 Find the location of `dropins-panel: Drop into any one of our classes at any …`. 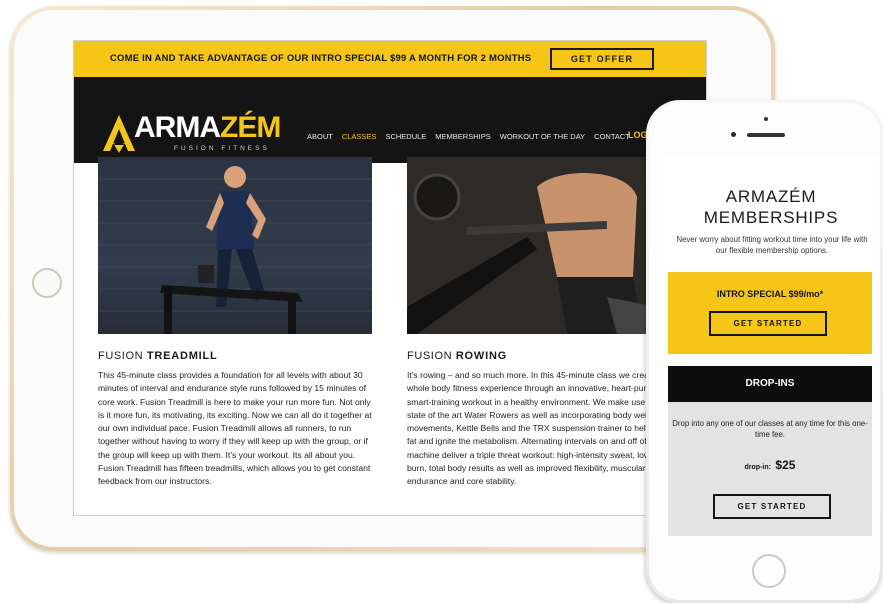

dropins-panel: Drop into any one of our classes at any … is located at coordinates (770, 469).